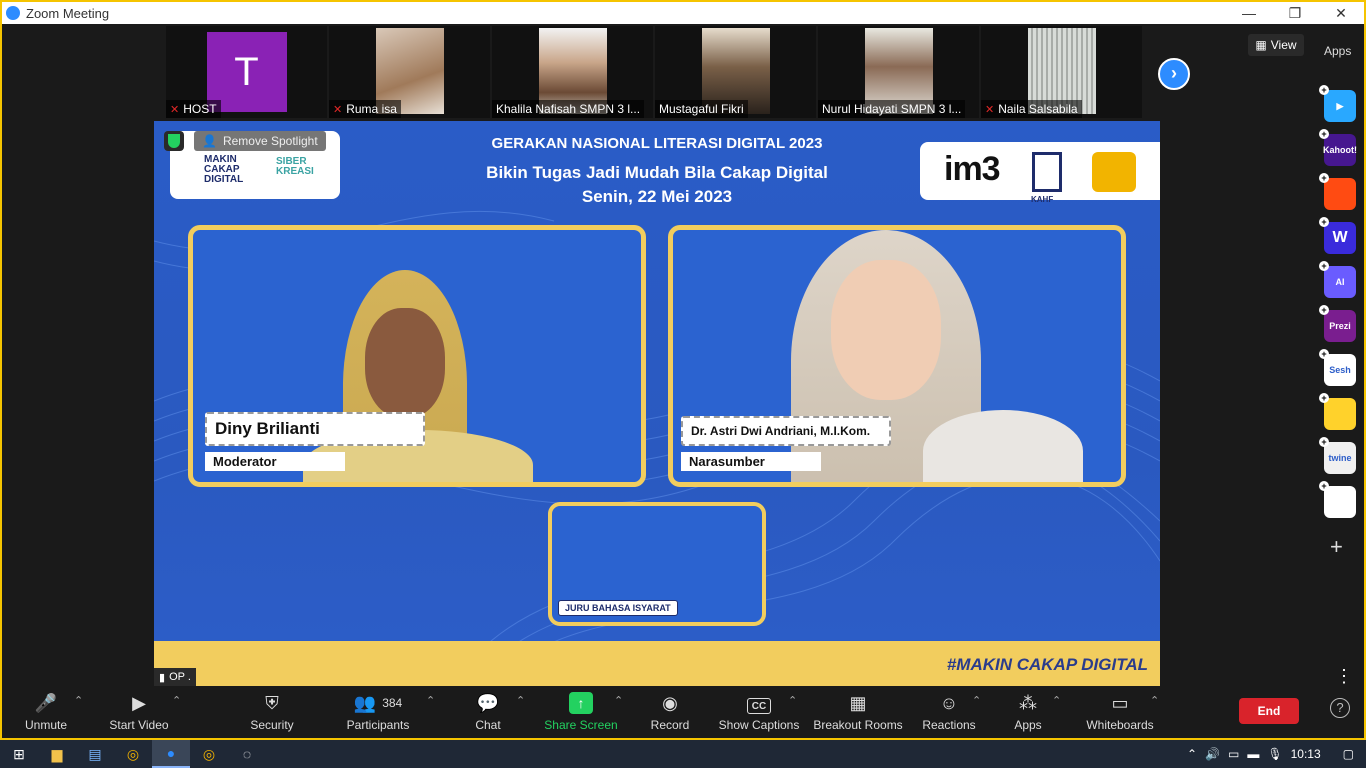 The height and width of the screenshot is (768, 1366). I want to click on system-tray: ⌃ 🔊 ▭ ▬ 🎙 10:13 ▢, so click(1276, 754).